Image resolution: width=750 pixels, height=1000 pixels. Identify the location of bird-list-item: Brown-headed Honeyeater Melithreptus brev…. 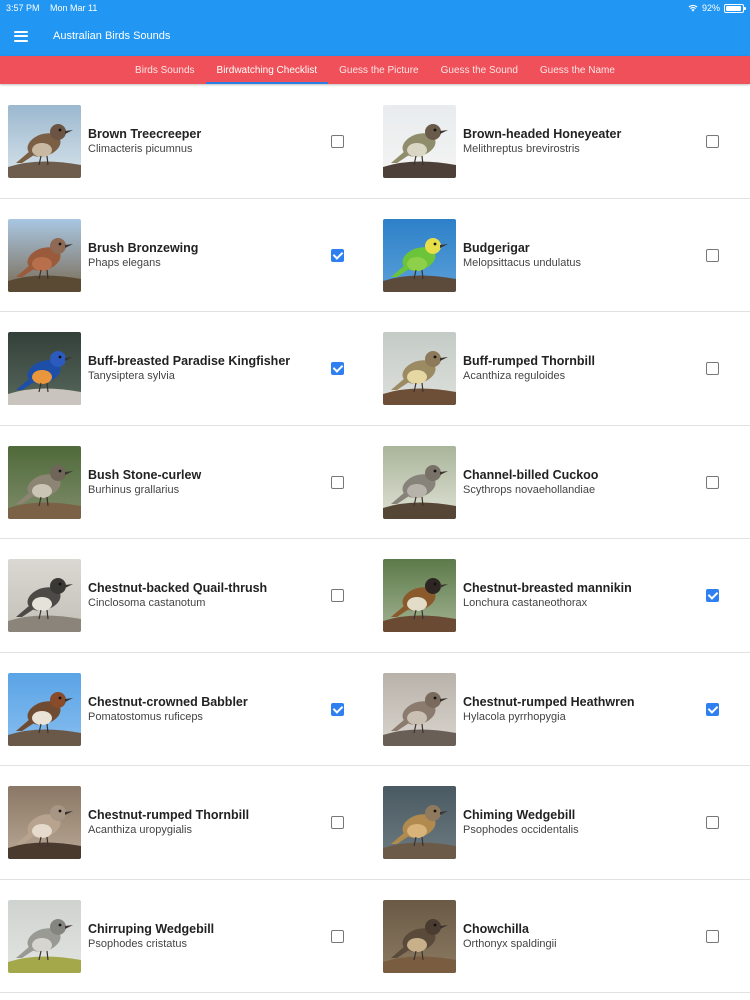
(562, 141).